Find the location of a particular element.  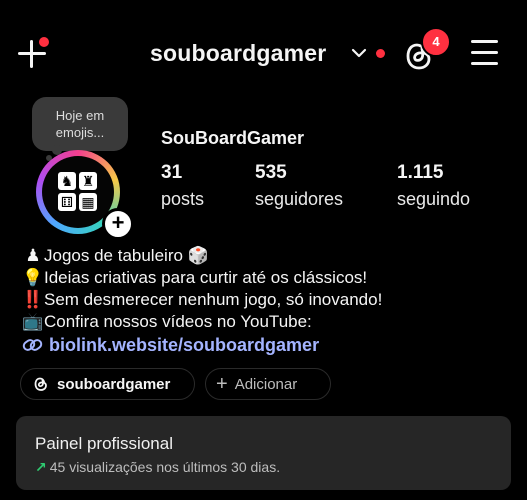

bio-line: 📺Confira nossos vídeos no YouTube: is located at coordinates (167, 321).